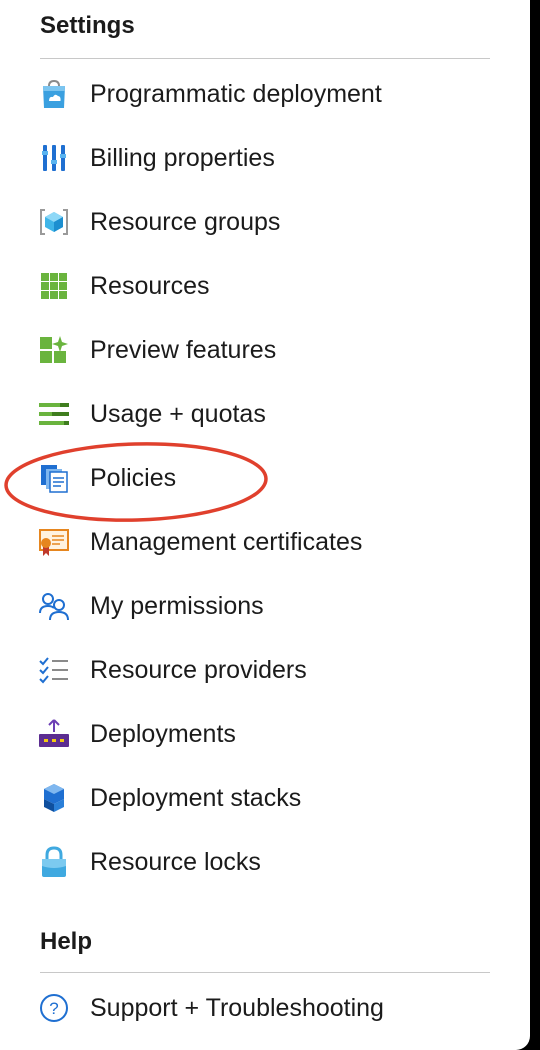  I want to click on nav-item-label: Deployments, so click(163, 733).